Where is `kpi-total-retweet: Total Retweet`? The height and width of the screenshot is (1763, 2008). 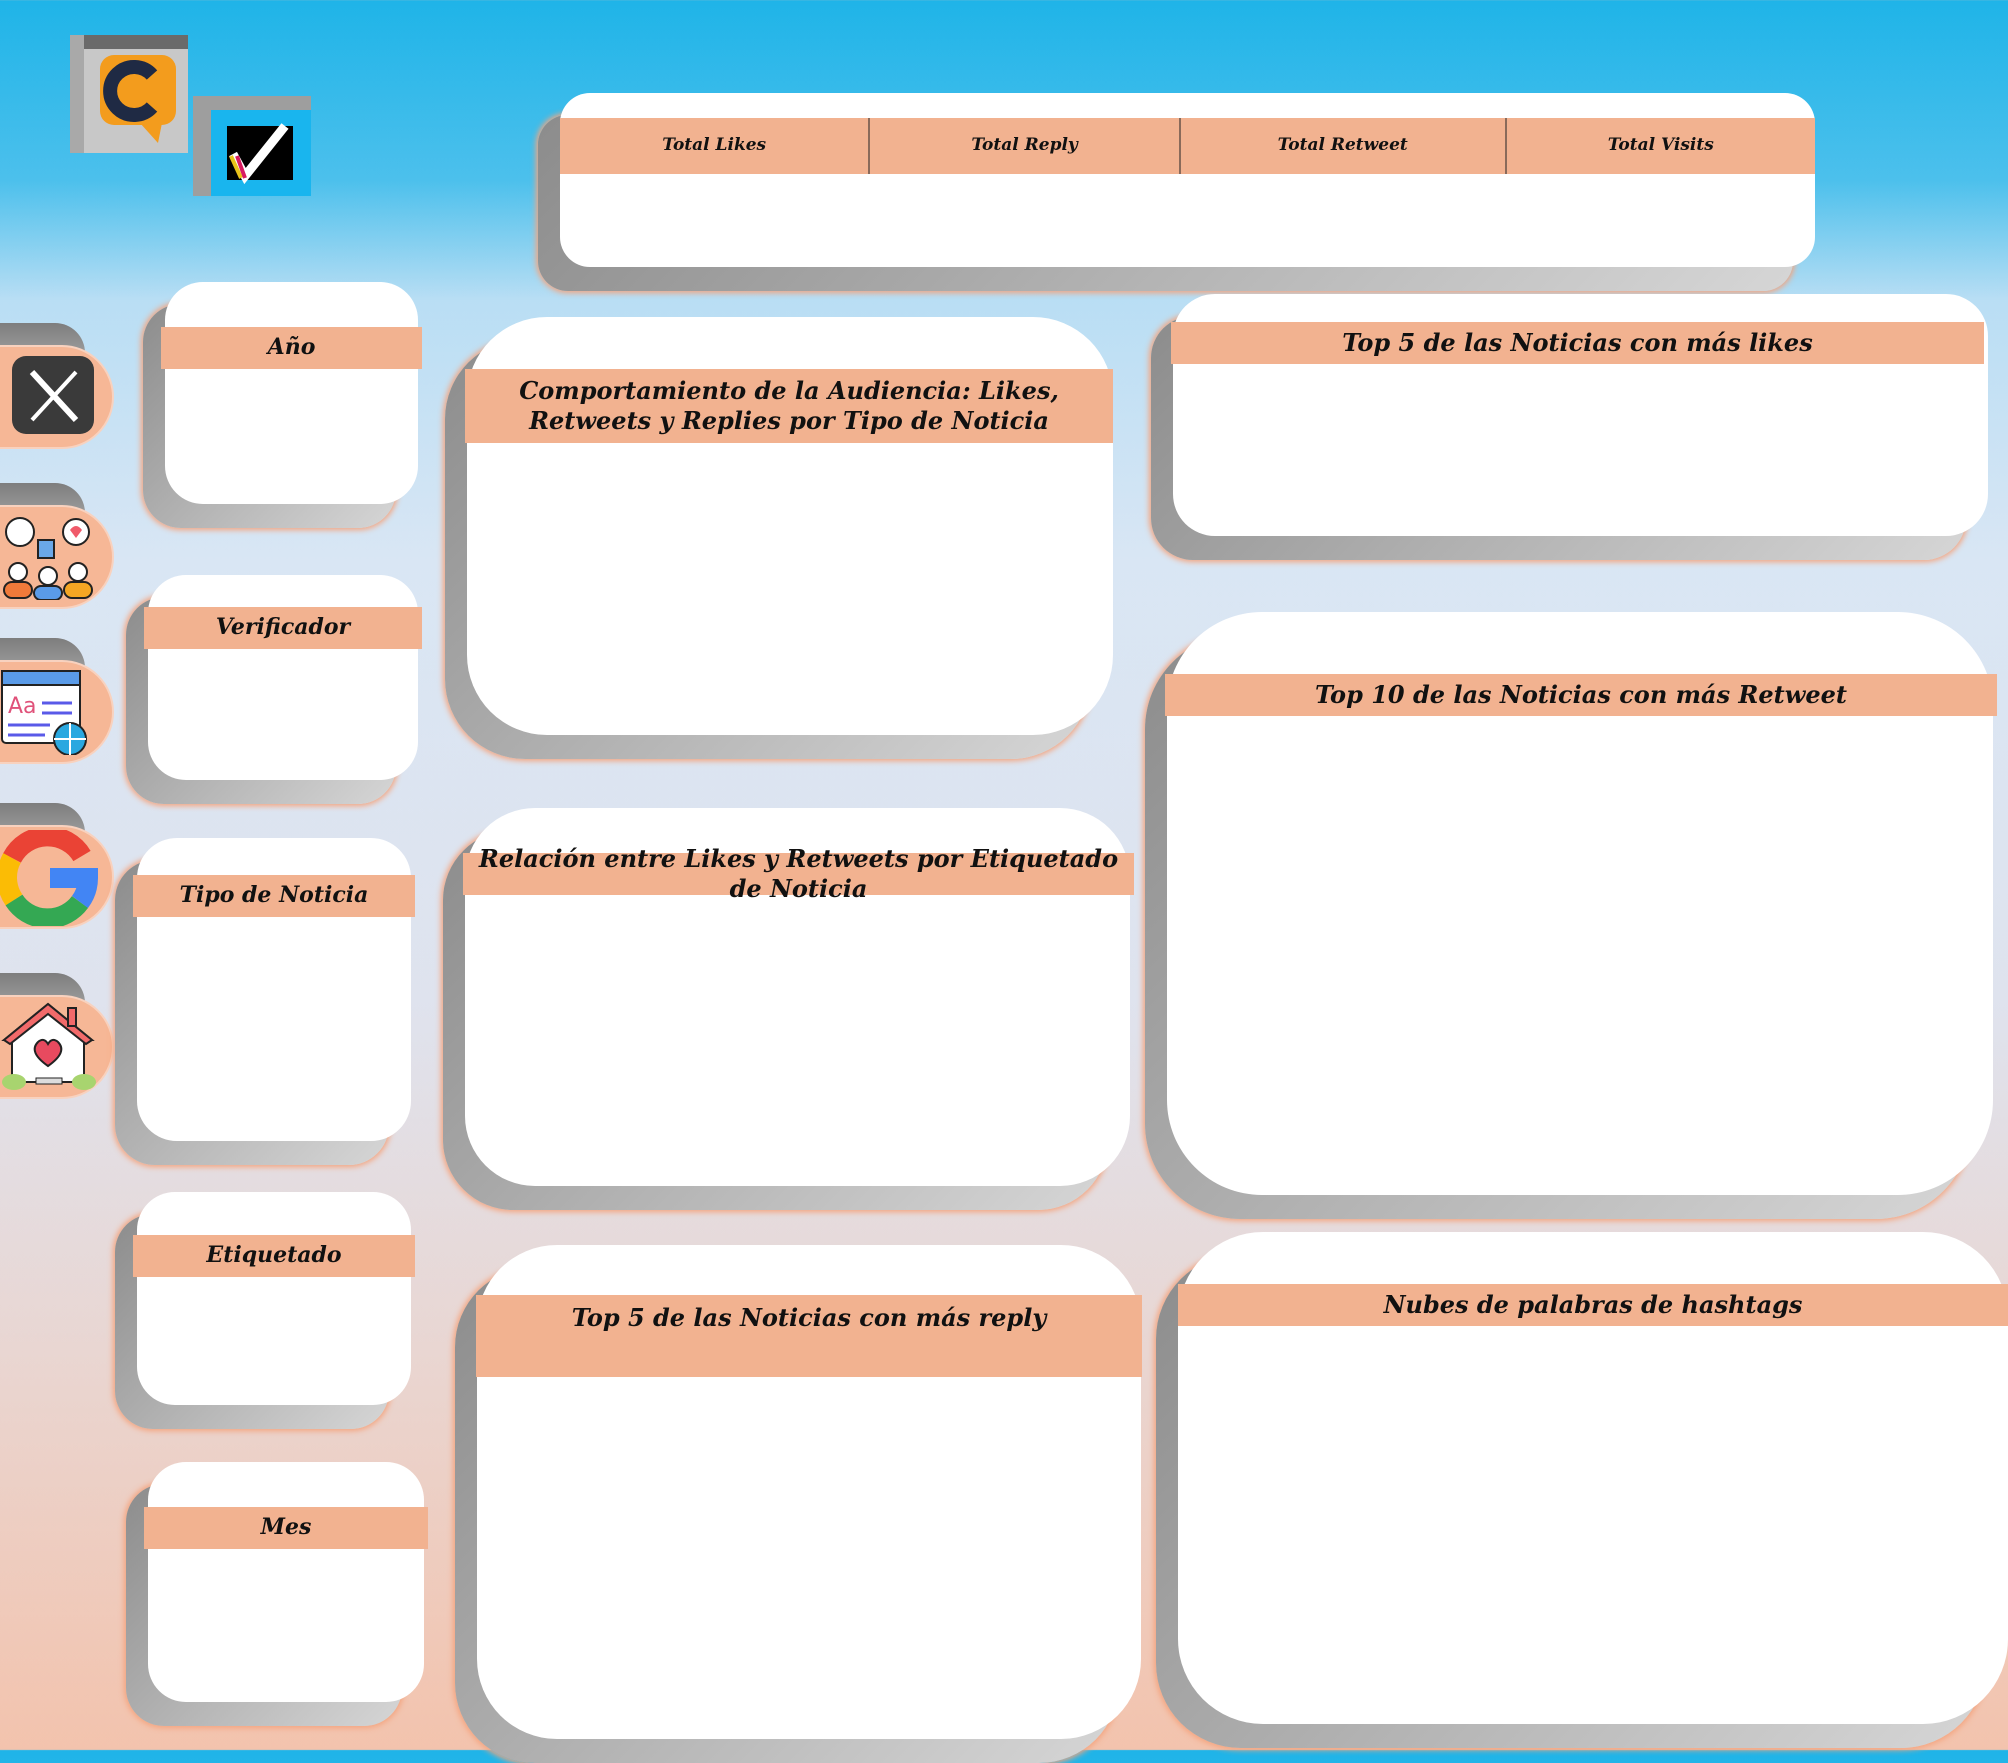
kpi-total-retweet: Total Retweet is located at coordinates (1344, 146).